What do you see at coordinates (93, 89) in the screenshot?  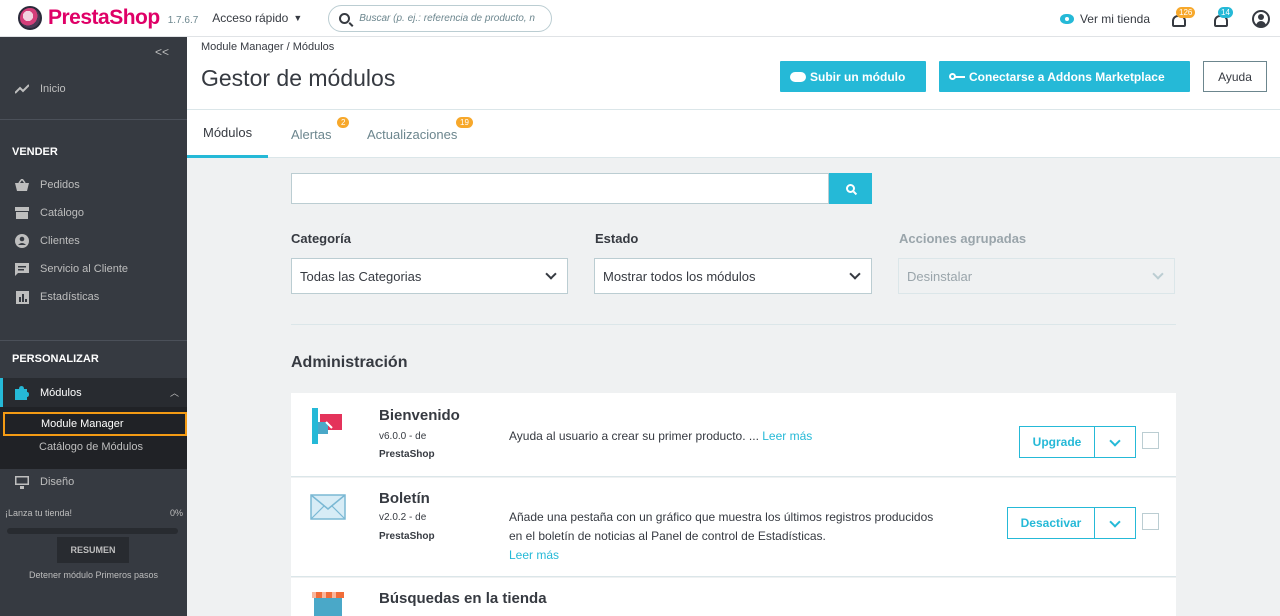 I see `sidebar-item-home: Inicio` at bounding box center [93, 89].